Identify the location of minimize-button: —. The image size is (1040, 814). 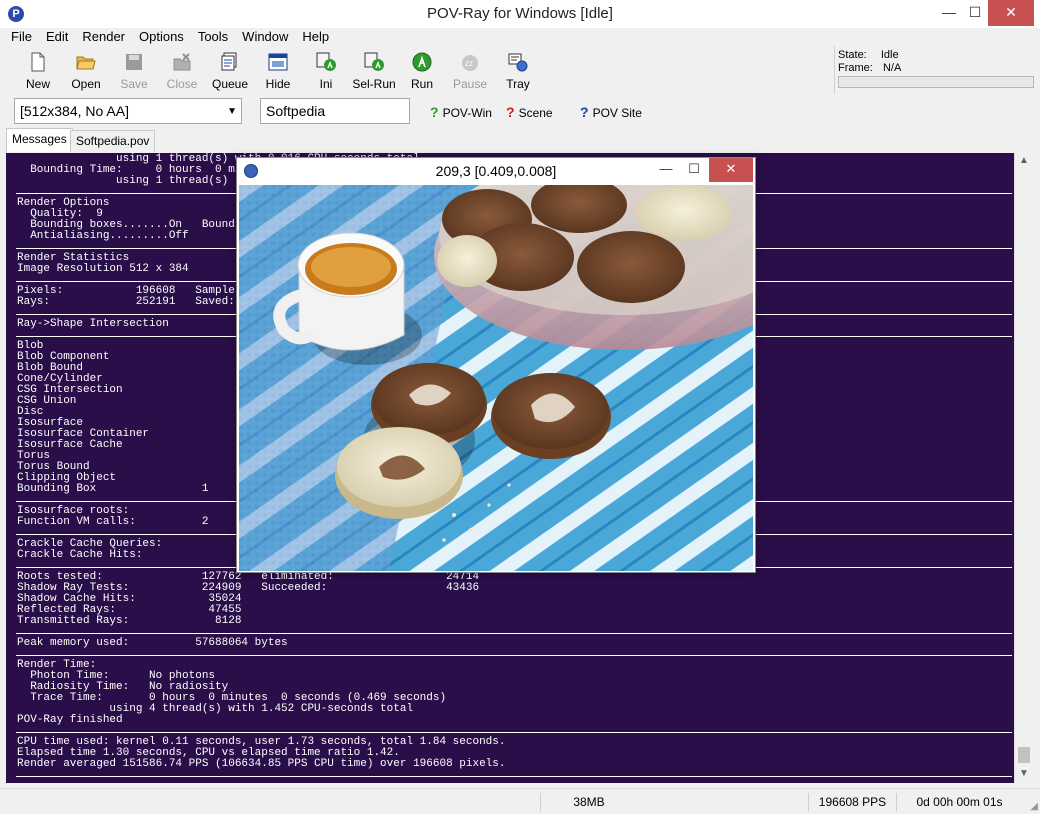
(949, 13).